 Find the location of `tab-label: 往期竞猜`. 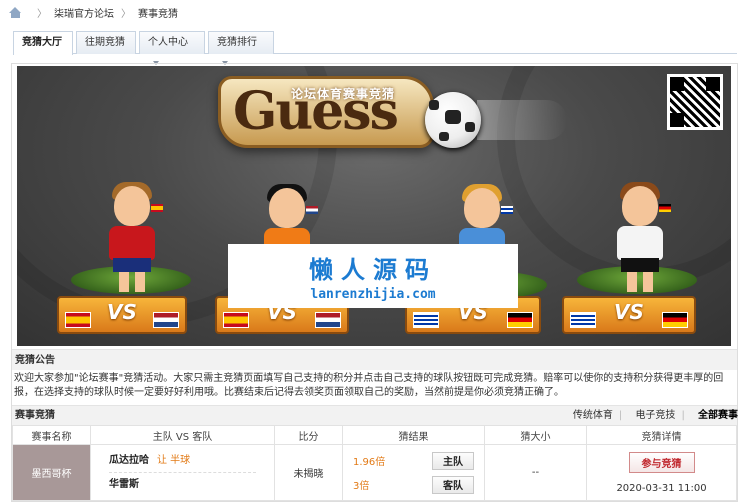

tab-label: 往期竞猜 is located at coordinates (105, 42).